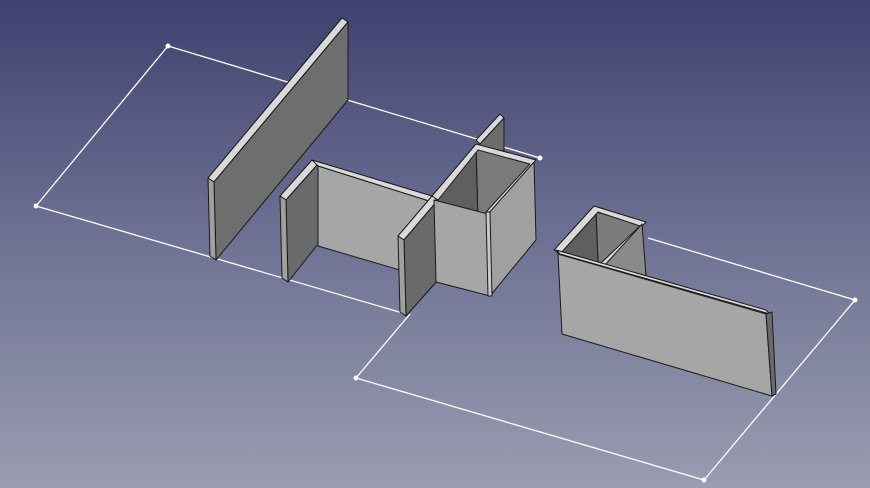 This screenshot has width=870, height=488. Describe the element at coordinates (359, 238) in the screenshot. I see `wall-u-channel` at that location.